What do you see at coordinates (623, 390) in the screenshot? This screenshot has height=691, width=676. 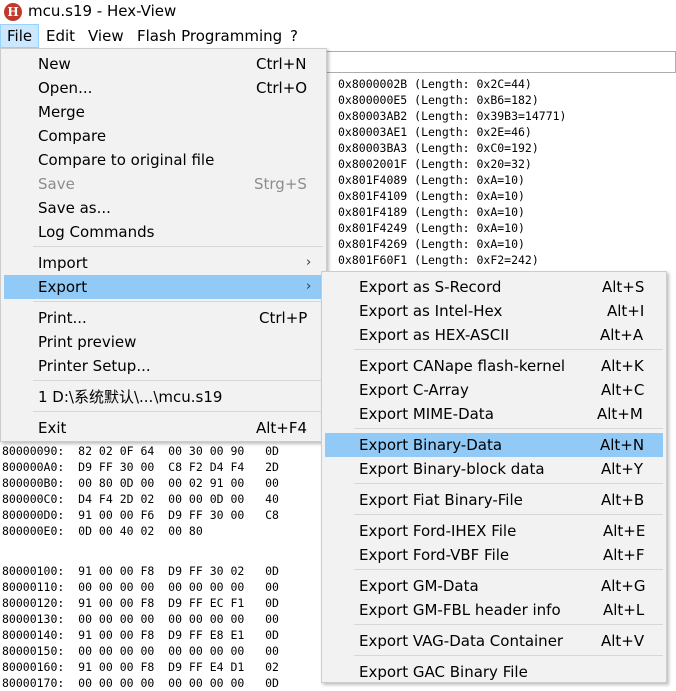 I see `menu-item-shortcut: Alt+C` at bounding box center [623, 390].